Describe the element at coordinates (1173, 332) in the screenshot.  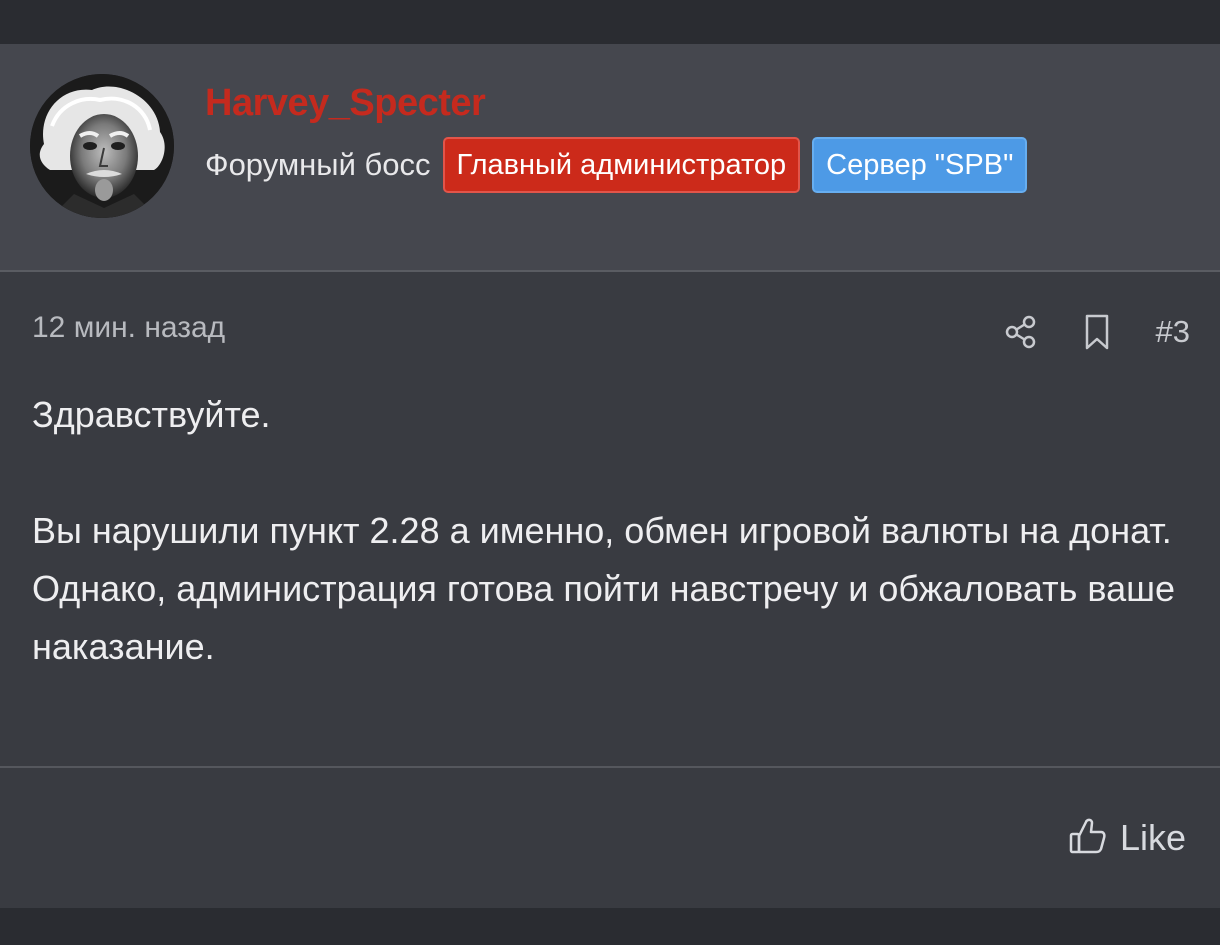
I see `post-number-link: #3` at that location.